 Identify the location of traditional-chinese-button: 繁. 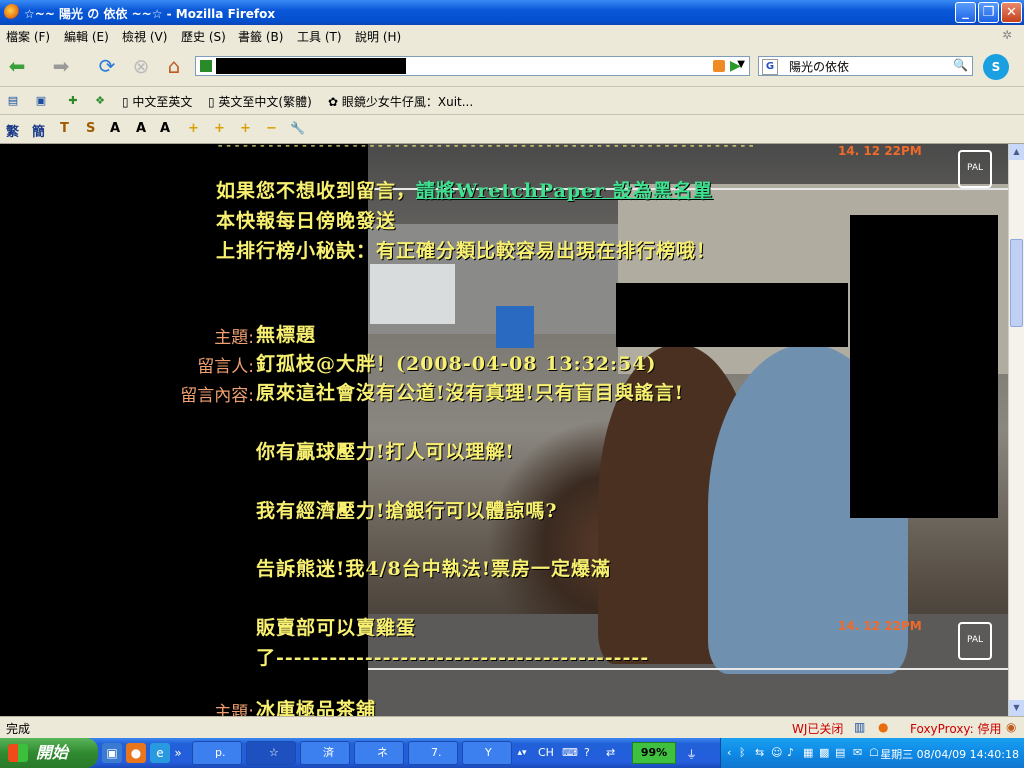
(12, 130).